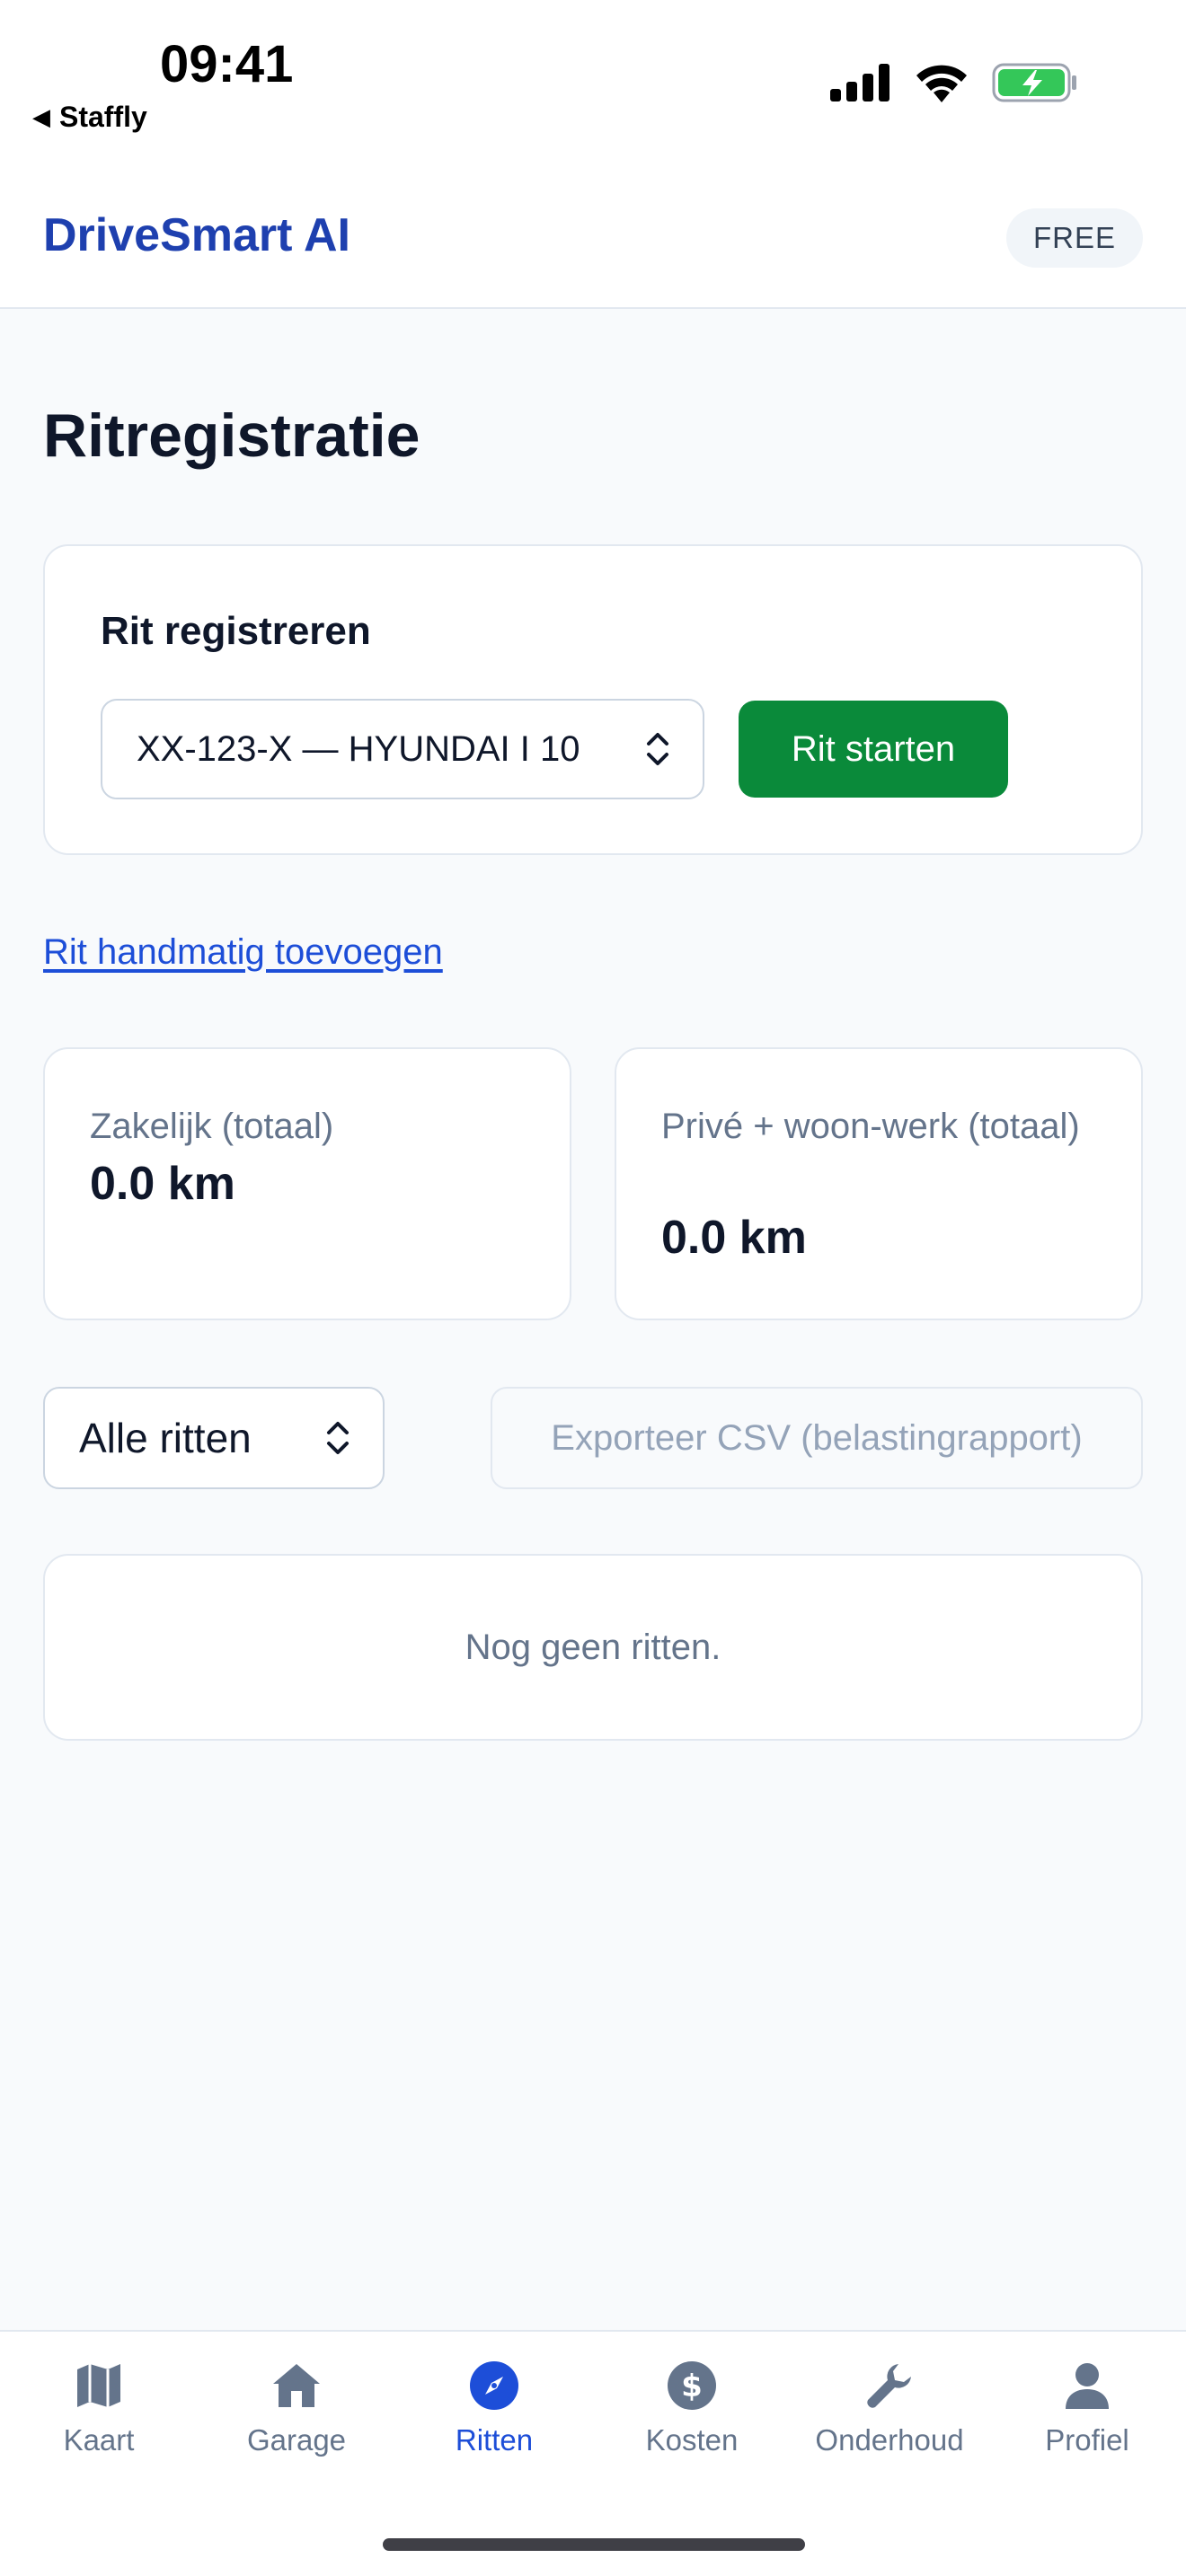 The height and width of the screenshot is (2576, 1186). Describe the element at coordinates (1074, 238) in the screenshot. I see `plan-badge: FREE` at that location.